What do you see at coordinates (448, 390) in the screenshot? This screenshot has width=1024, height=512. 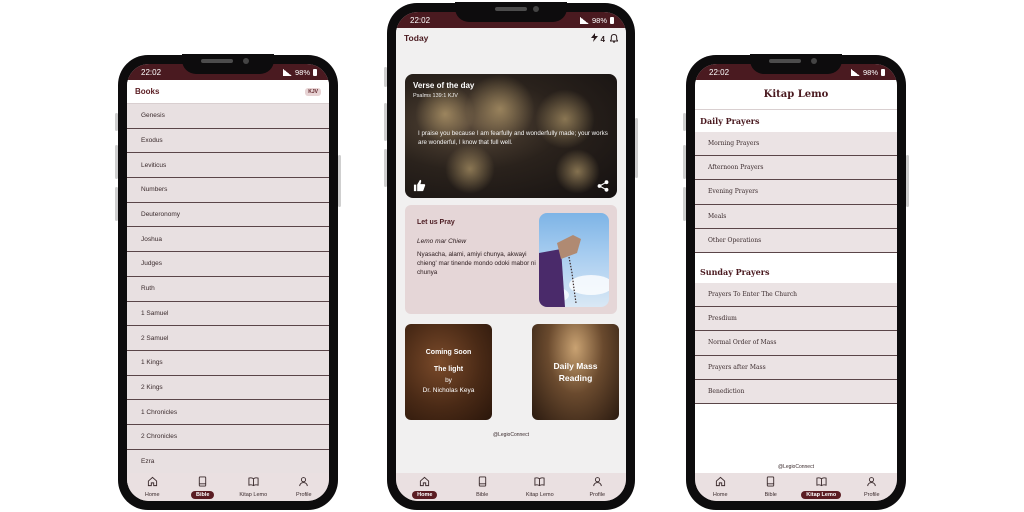 I see `book-author: Dr. Nicholas Keya` at bounding box center [448, 390].